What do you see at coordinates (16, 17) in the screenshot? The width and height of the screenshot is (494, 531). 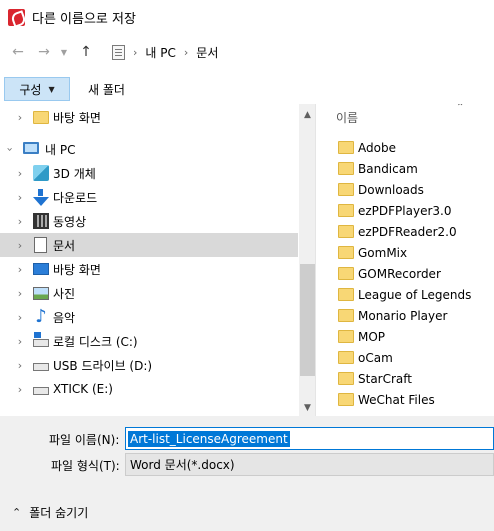 I see `acrobat-icon` at bounding box center [16, 17].